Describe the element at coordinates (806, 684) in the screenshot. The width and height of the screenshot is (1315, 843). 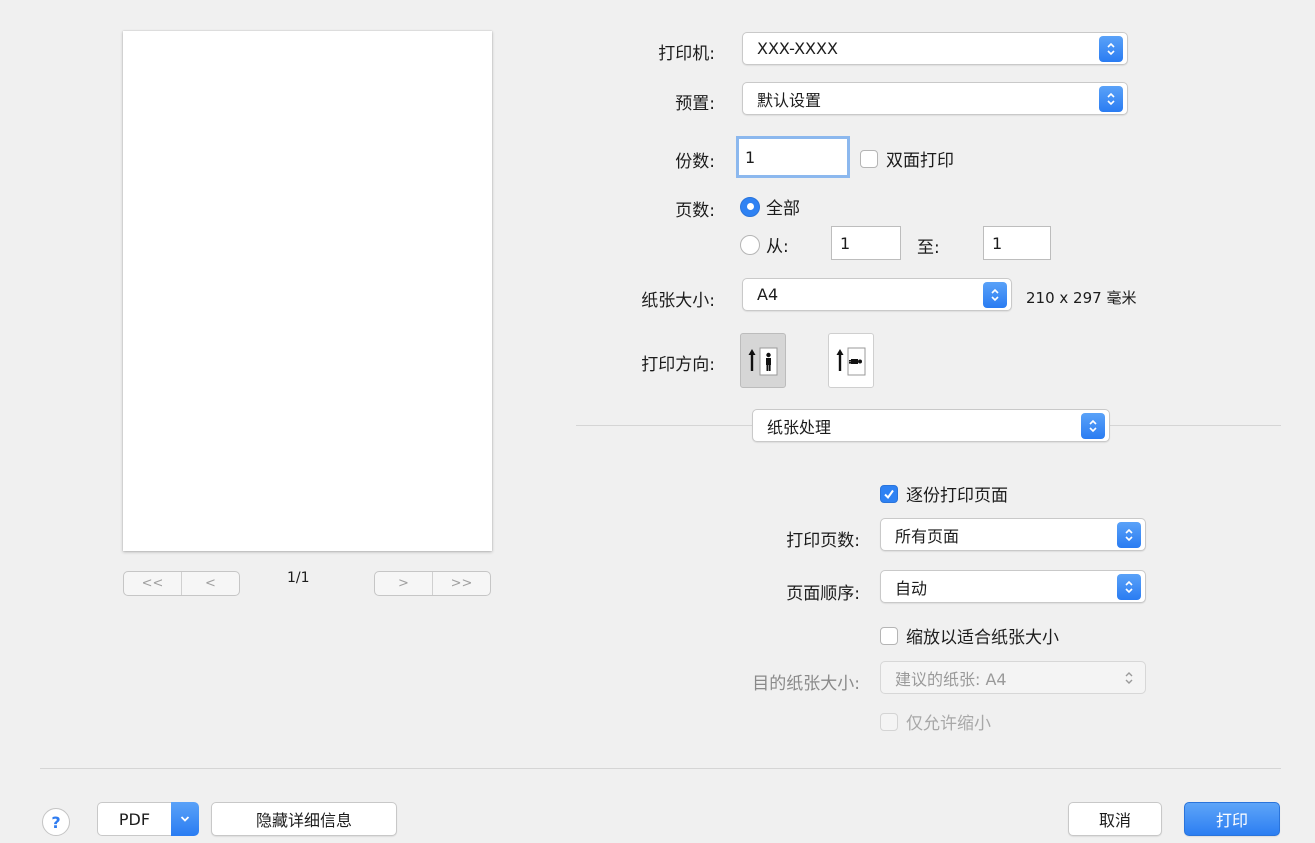
I see `destination-paper-size-label: 目的纸张大小:` at that location.